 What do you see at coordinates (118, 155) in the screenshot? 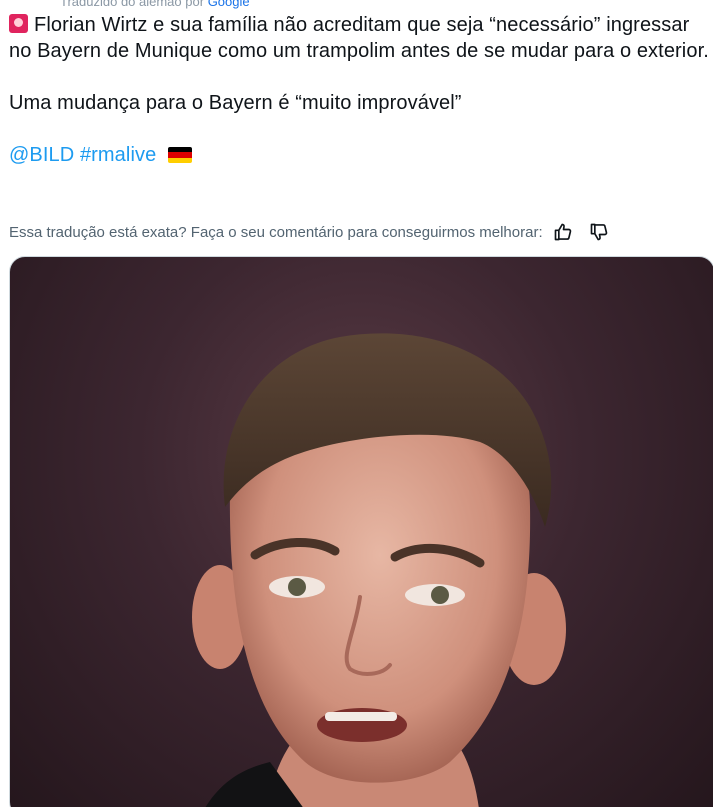
I see `hashtag-link: #rmalive` at bounding box center [118, 155].